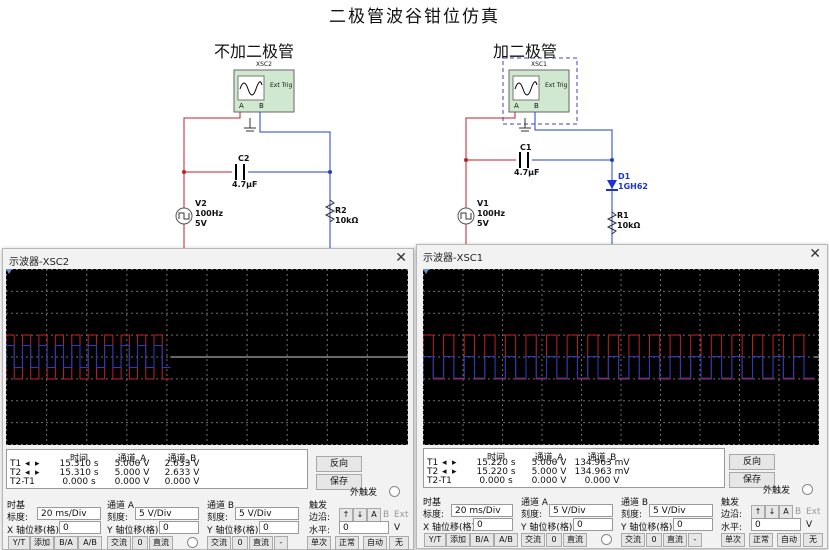 The width and height of the screenshot is (829, 550). Describe the element at coordinates (777, 491) in the screenshot. I see `ext-trigger-label: 外触发` at that location.